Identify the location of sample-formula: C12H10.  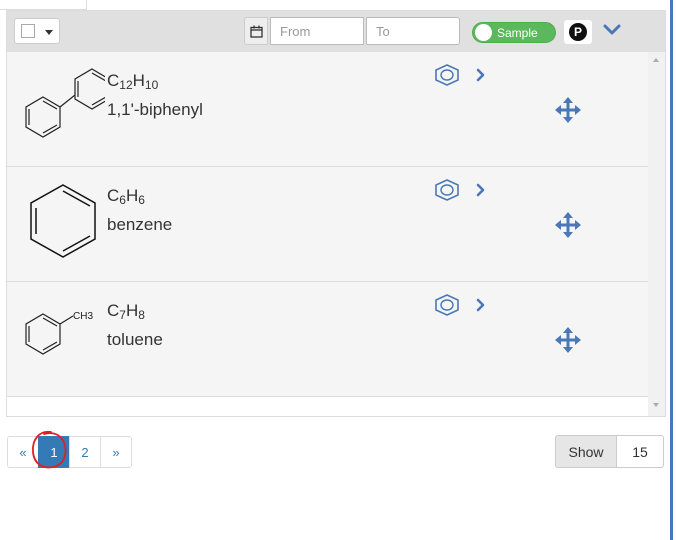
(133, 81).